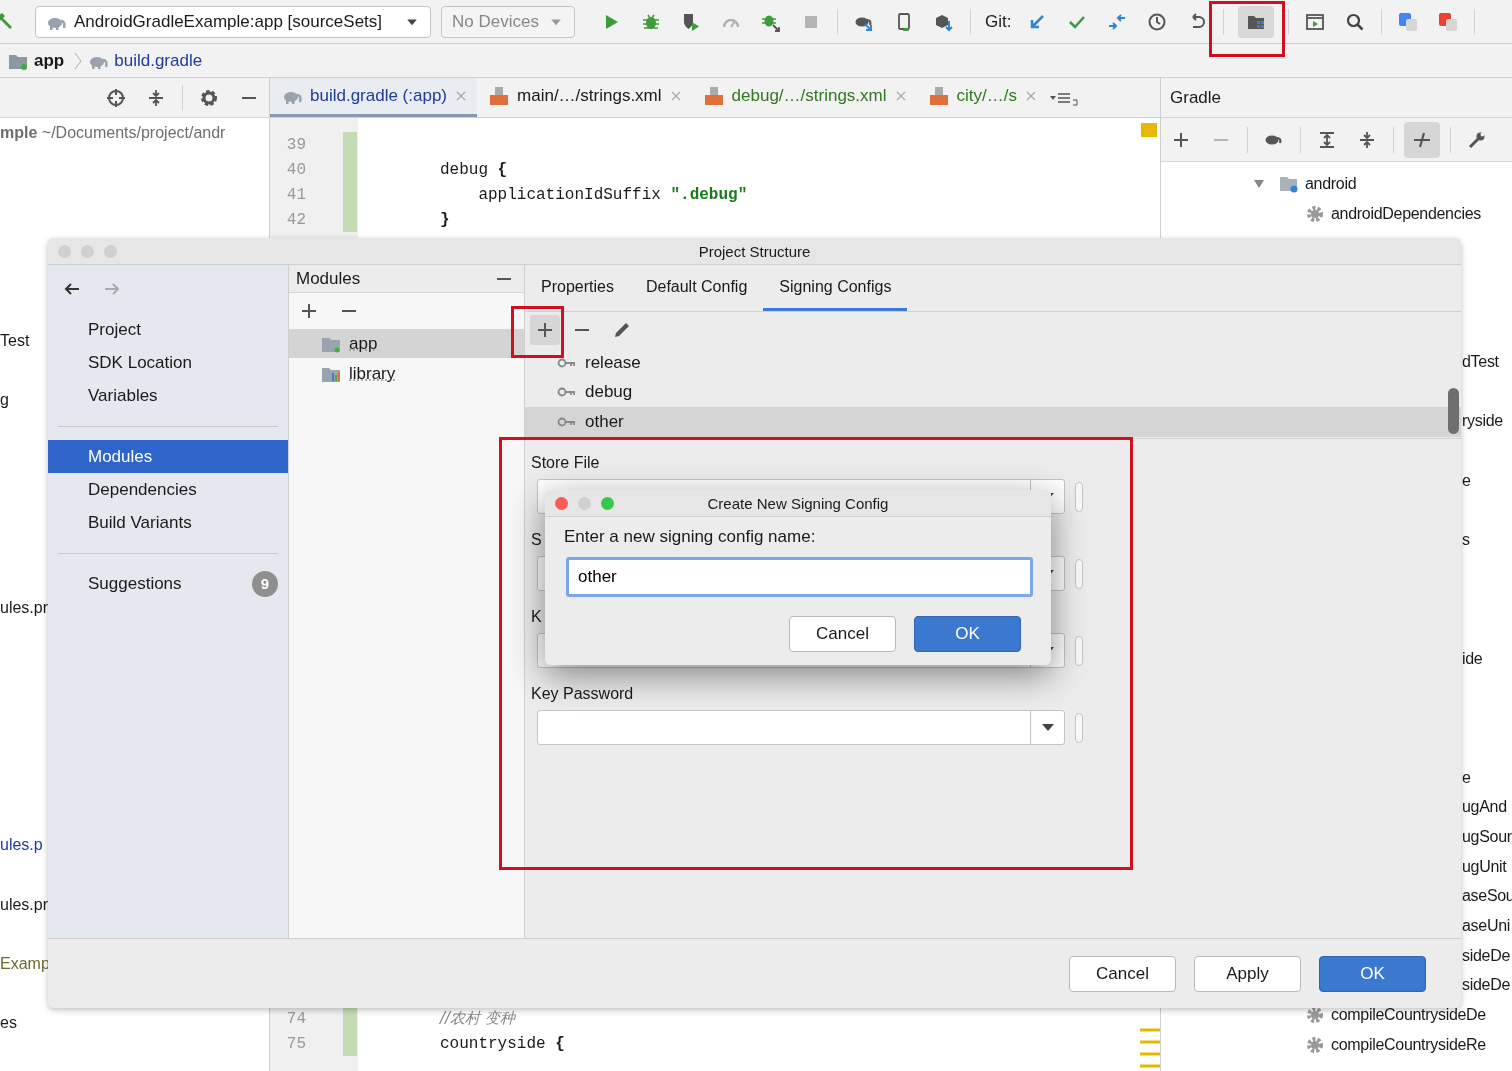  I want to click on line-number: 39, so click(295, 144).